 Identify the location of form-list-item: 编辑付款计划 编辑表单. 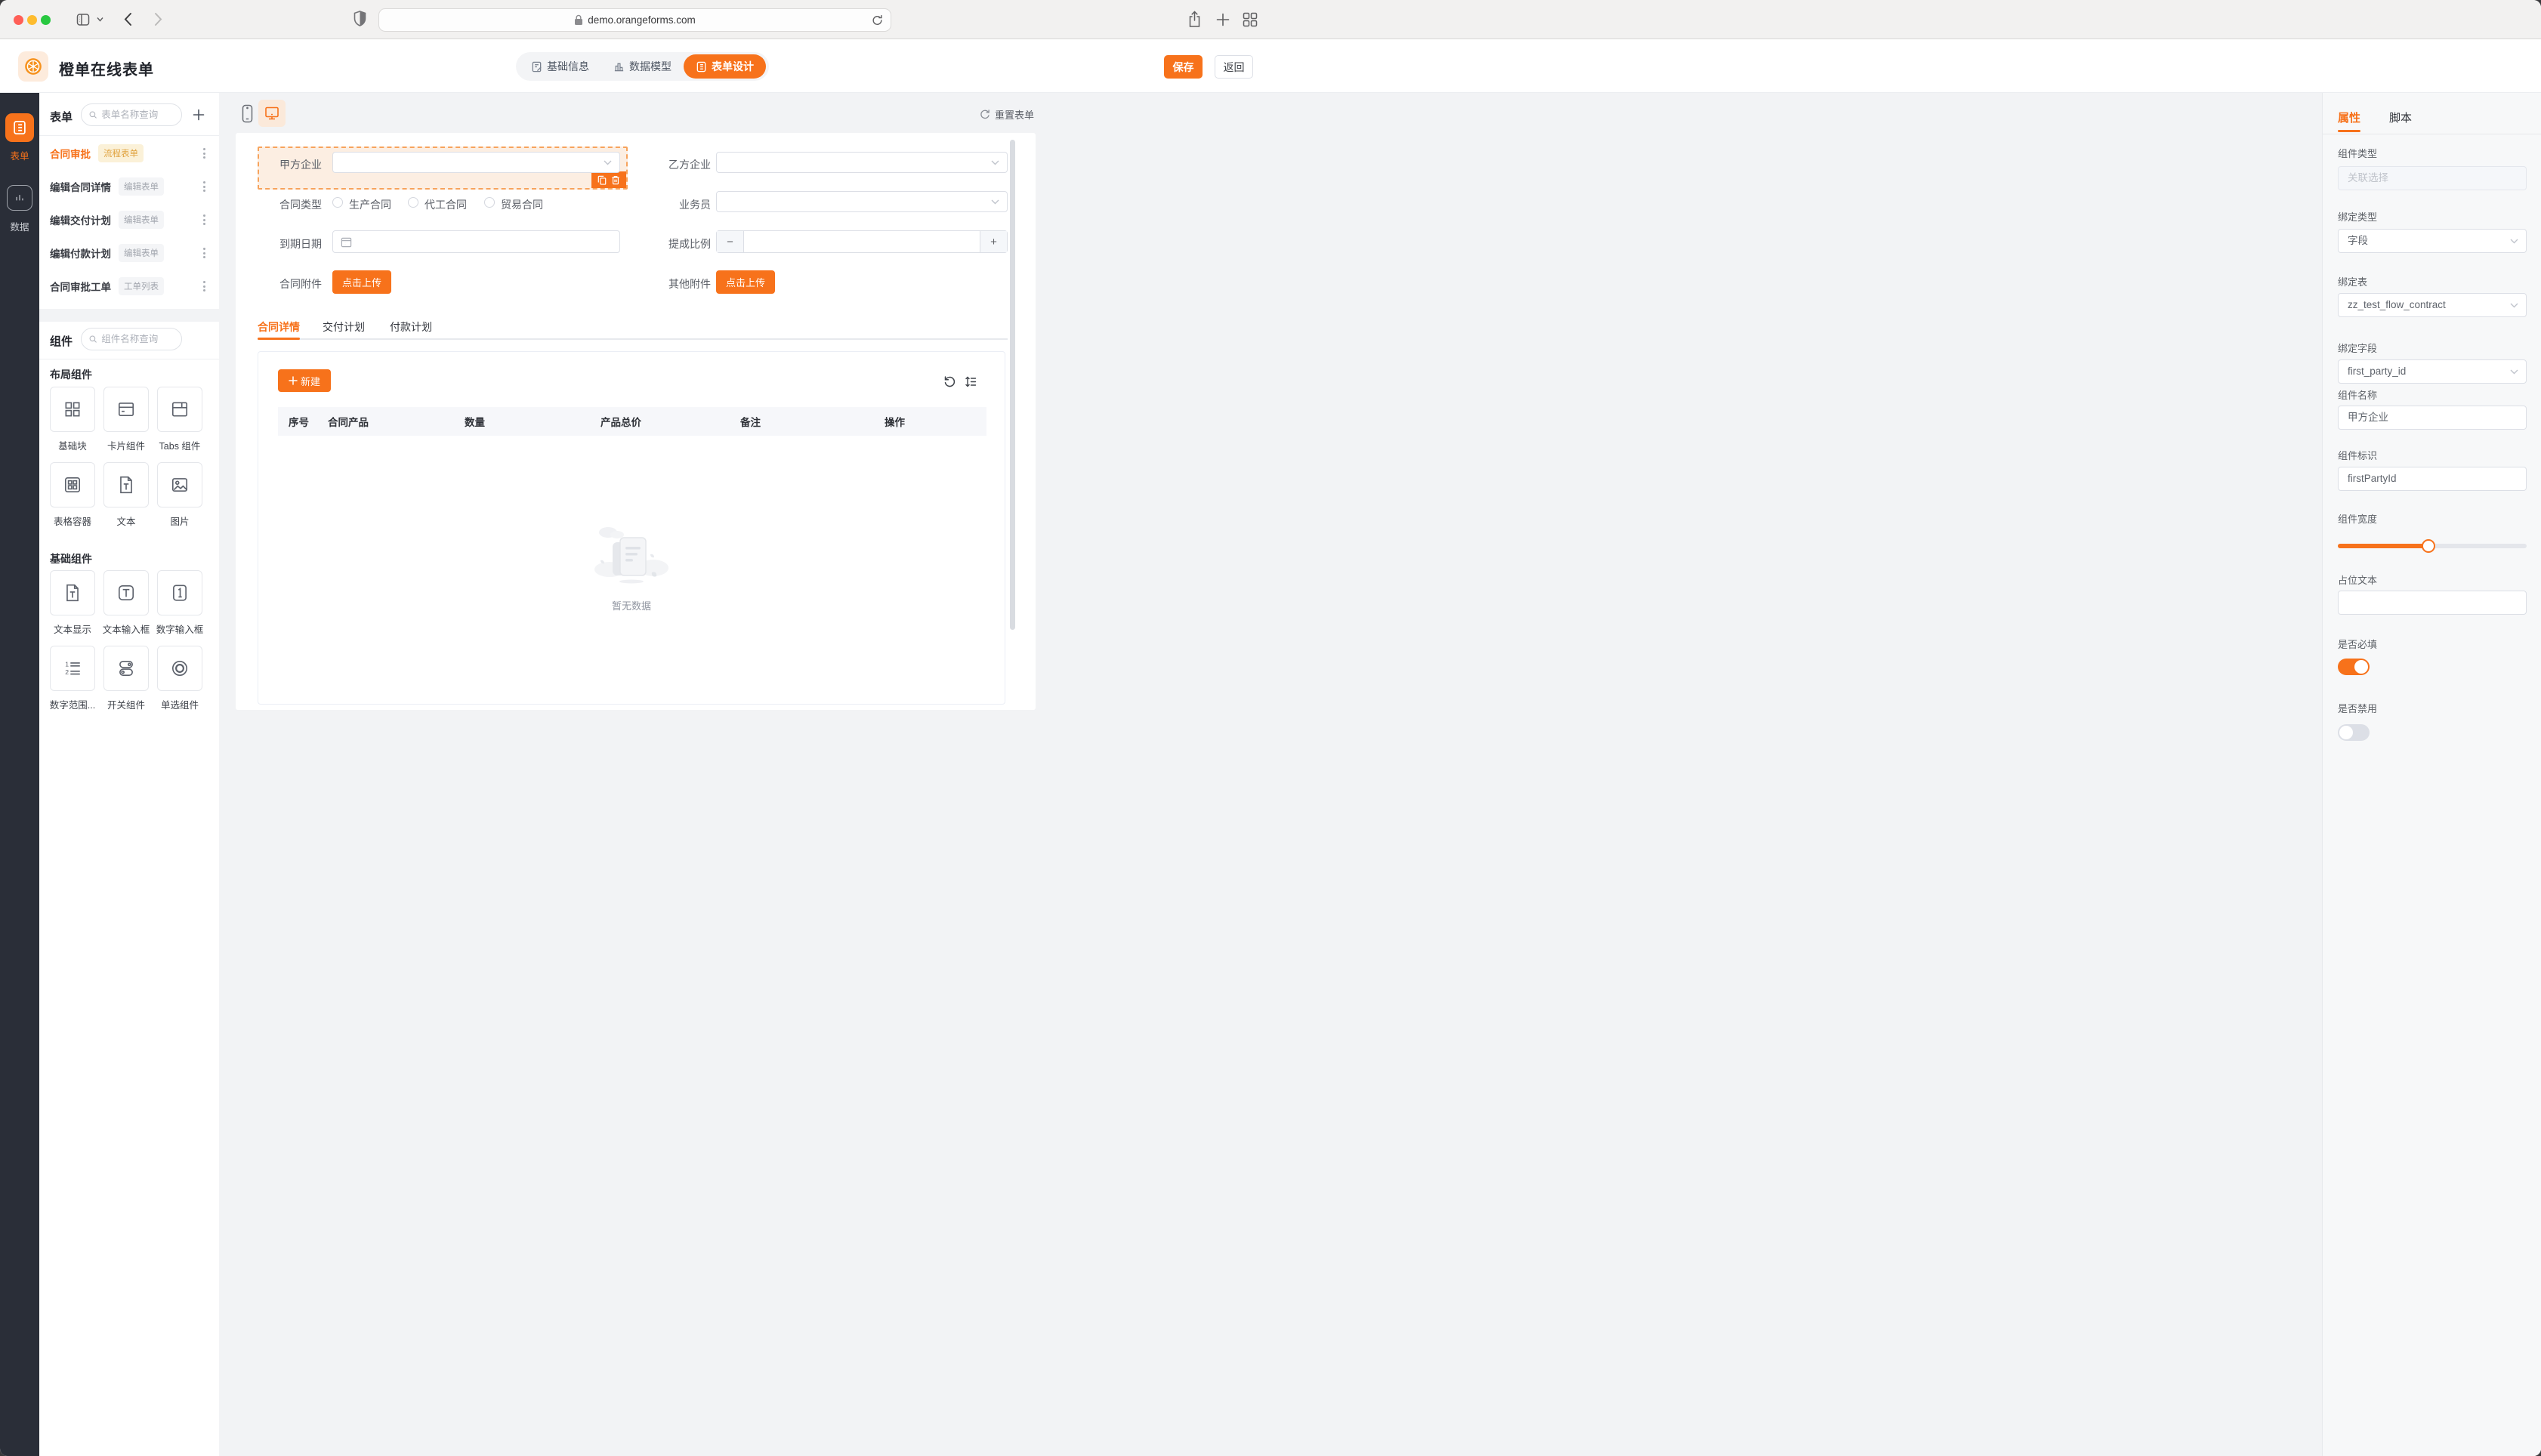
(129, 253).